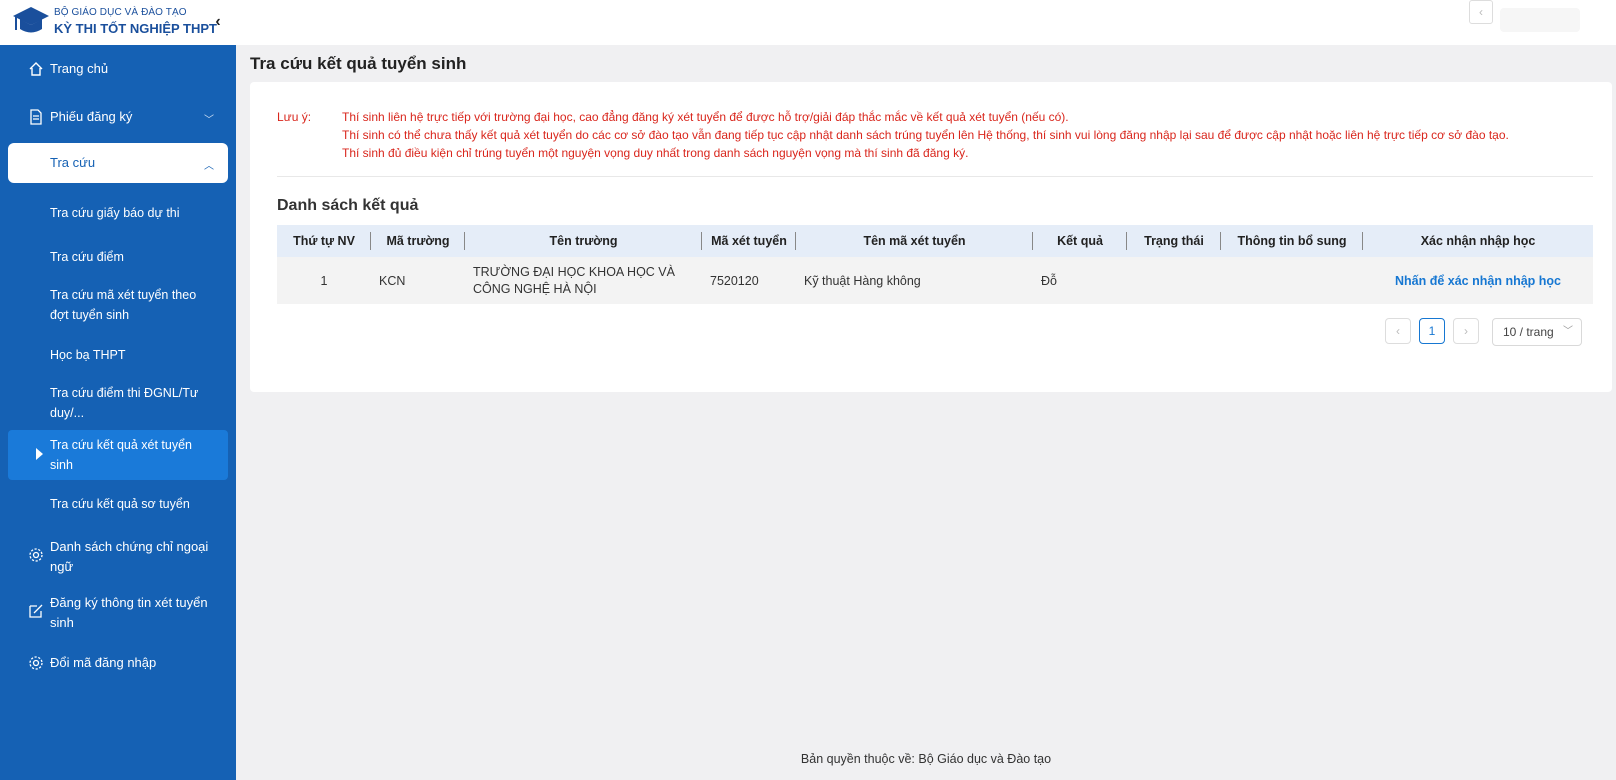  I want to click on sidebar-subitem-label: Tra cứu kết quả xét tuyển sinh, so click(121, 455).